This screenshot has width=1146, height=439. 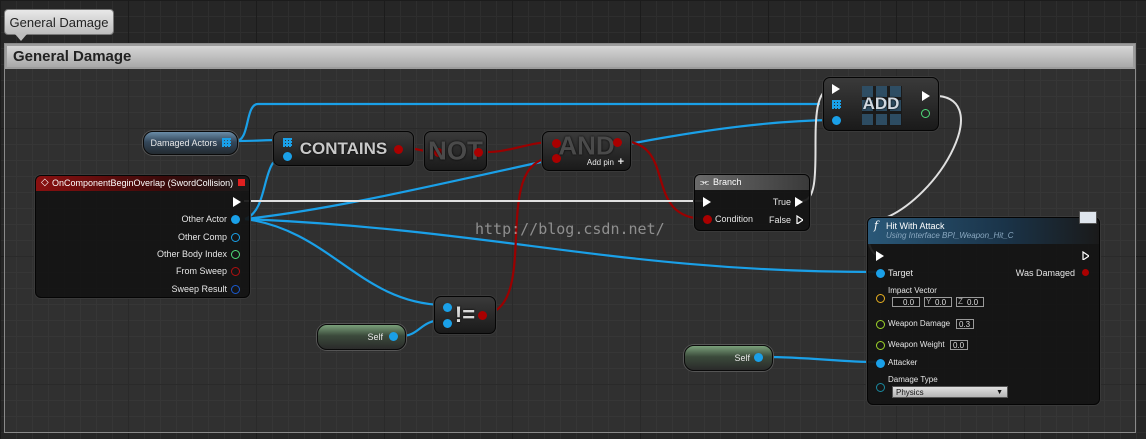 What do you see at coordinates (950, 392) in the screenshot?
I see `damage-type-dropdown: Physics ▼` at bounding box center [950, 392].